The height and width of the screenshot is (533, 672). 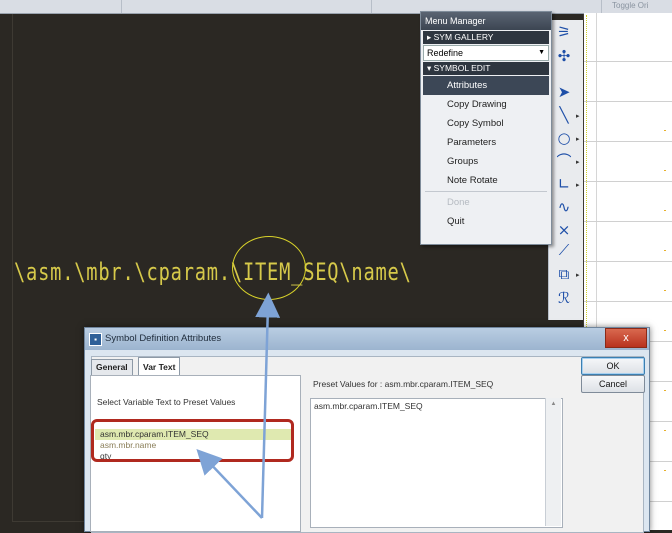 What do you see at coordinates (613, 366) in the screenshot?
I see `ok-button: OK` at bounding box center [613, 366].